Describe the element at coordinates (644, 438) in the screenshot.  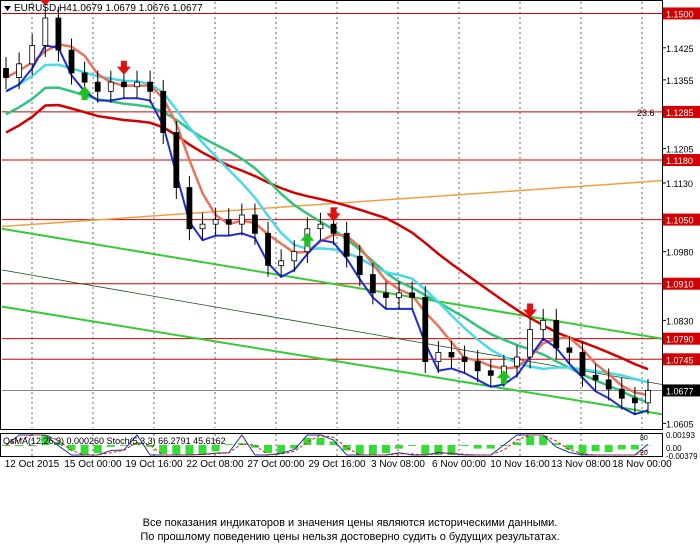
I see `stoch-level-80: 80` at that location.